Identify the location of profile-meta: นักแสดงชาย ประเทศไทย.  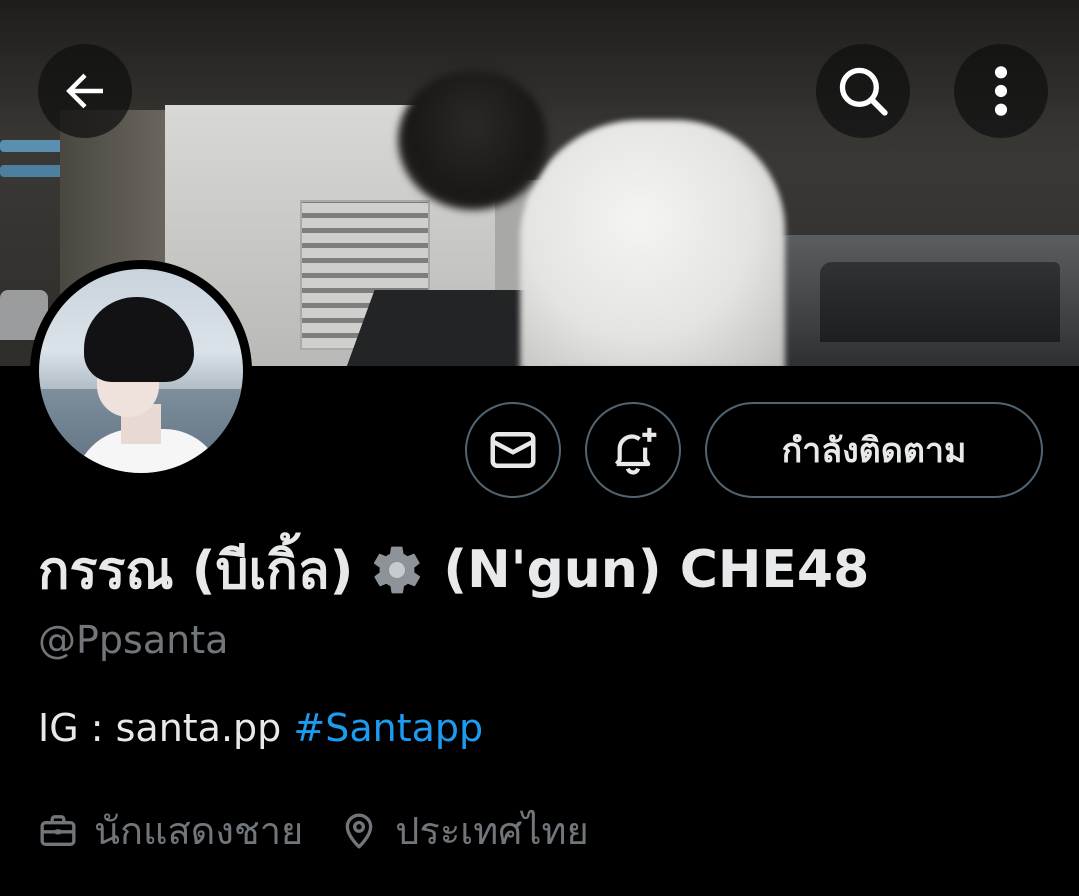
(313, 830).